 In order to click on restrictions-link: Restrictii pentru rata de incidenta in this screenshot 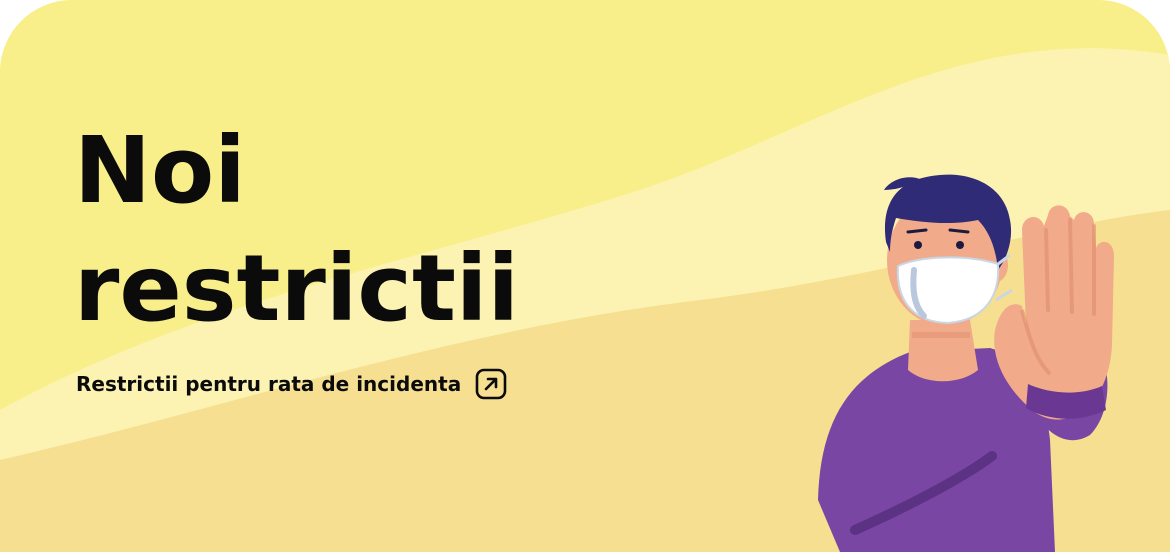, I will do `click(291, 384)`.